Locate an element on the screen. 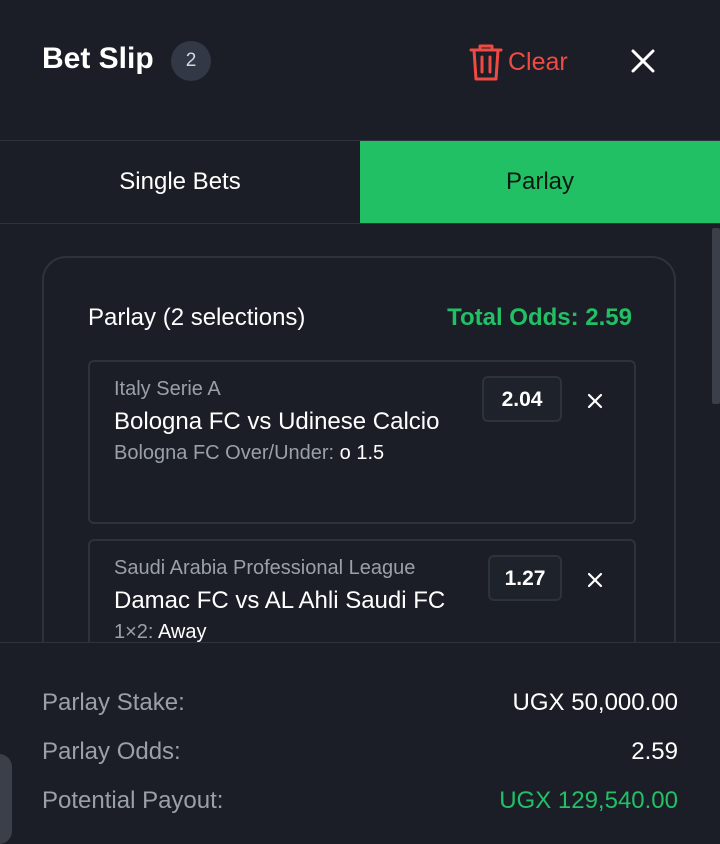 This screenshot has width=720, height=844. selection-count-badge: 2 is located at coordinates (191, 61).